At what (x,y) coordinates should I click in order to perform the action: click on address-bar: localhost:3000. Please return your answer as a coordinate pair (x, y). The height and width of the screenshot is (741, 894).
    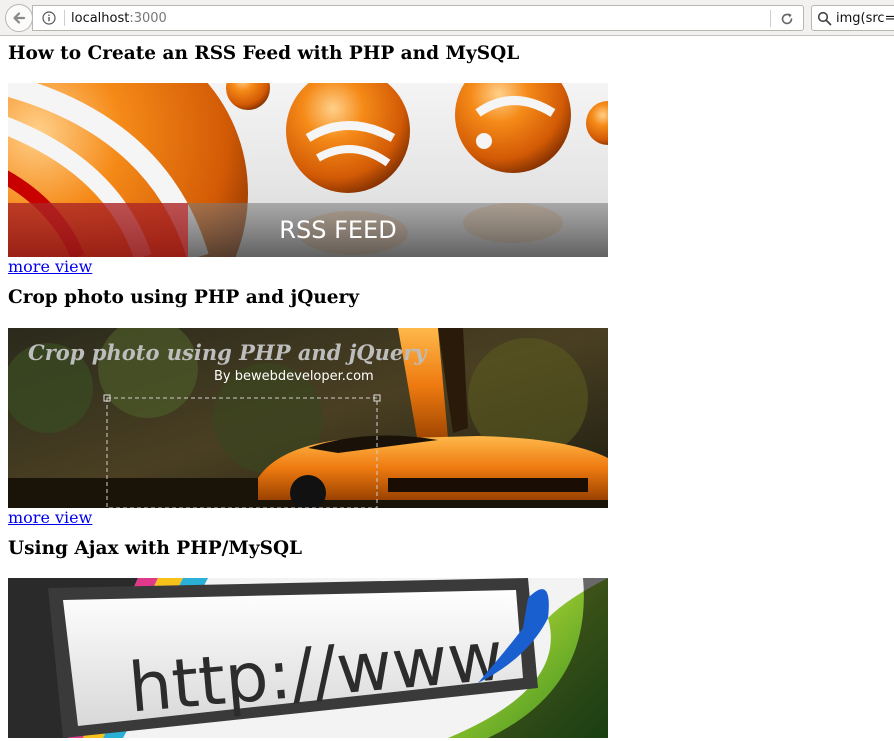
    Looking at the image, I should click on (418, 18).